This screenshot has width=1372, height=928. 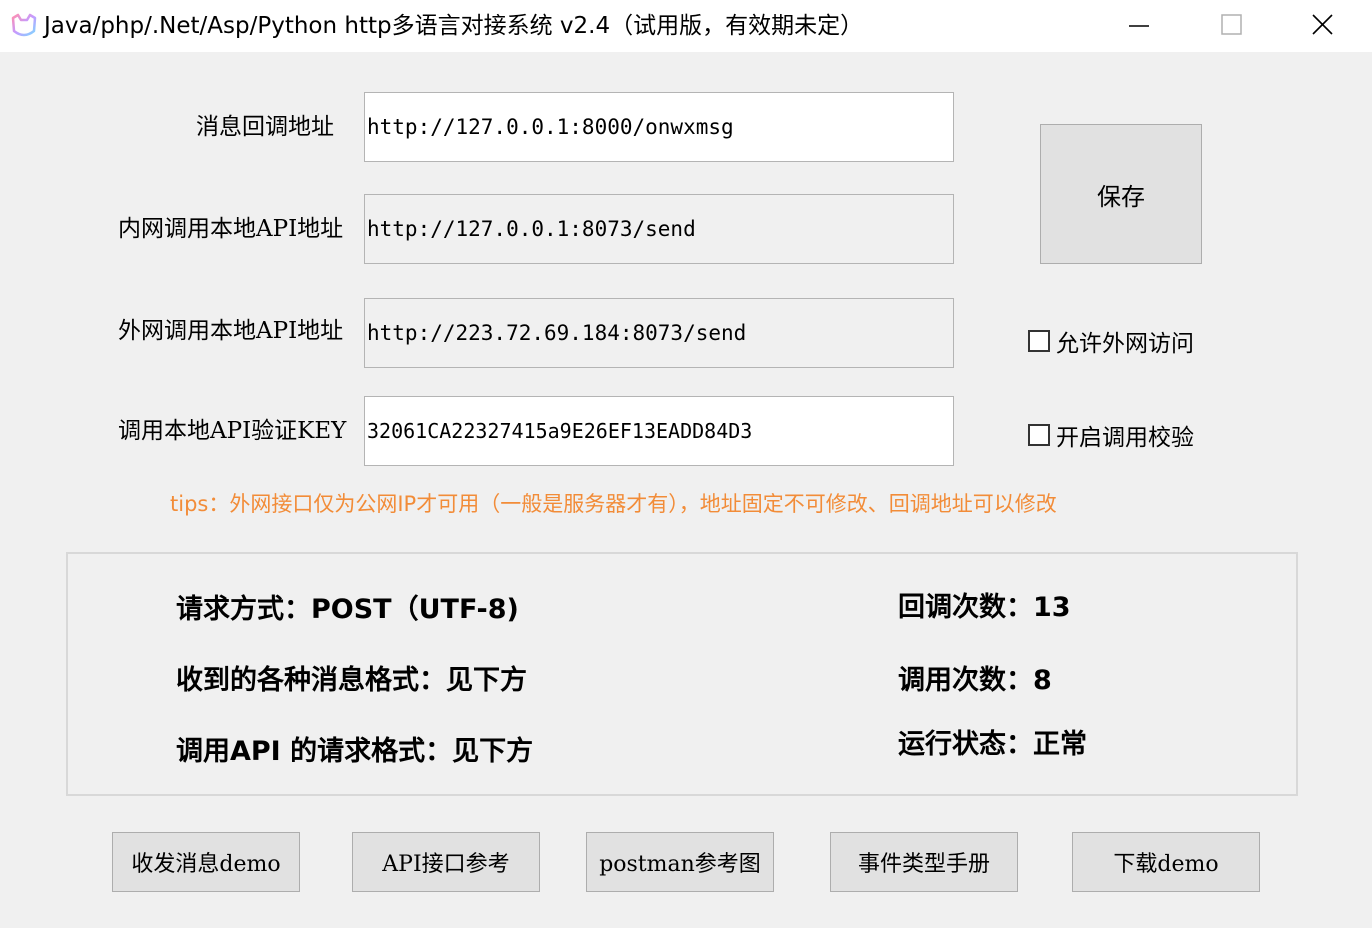 I want to click on api-reference-button: API接口参考, so click(x=446, y=862).